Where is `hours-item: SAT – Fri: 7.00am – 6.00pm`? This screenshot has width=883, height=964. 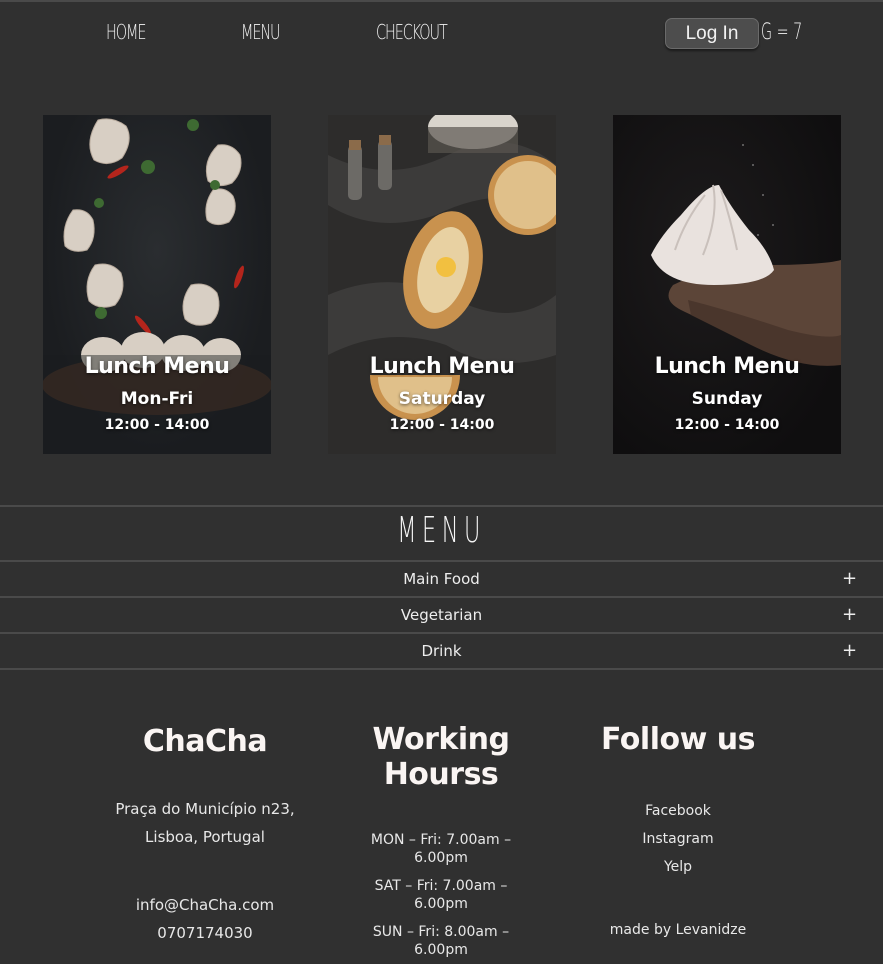
hours-item: SAT – Fri: 7.00am – 6.00pm is located at coordinates (441, 895).